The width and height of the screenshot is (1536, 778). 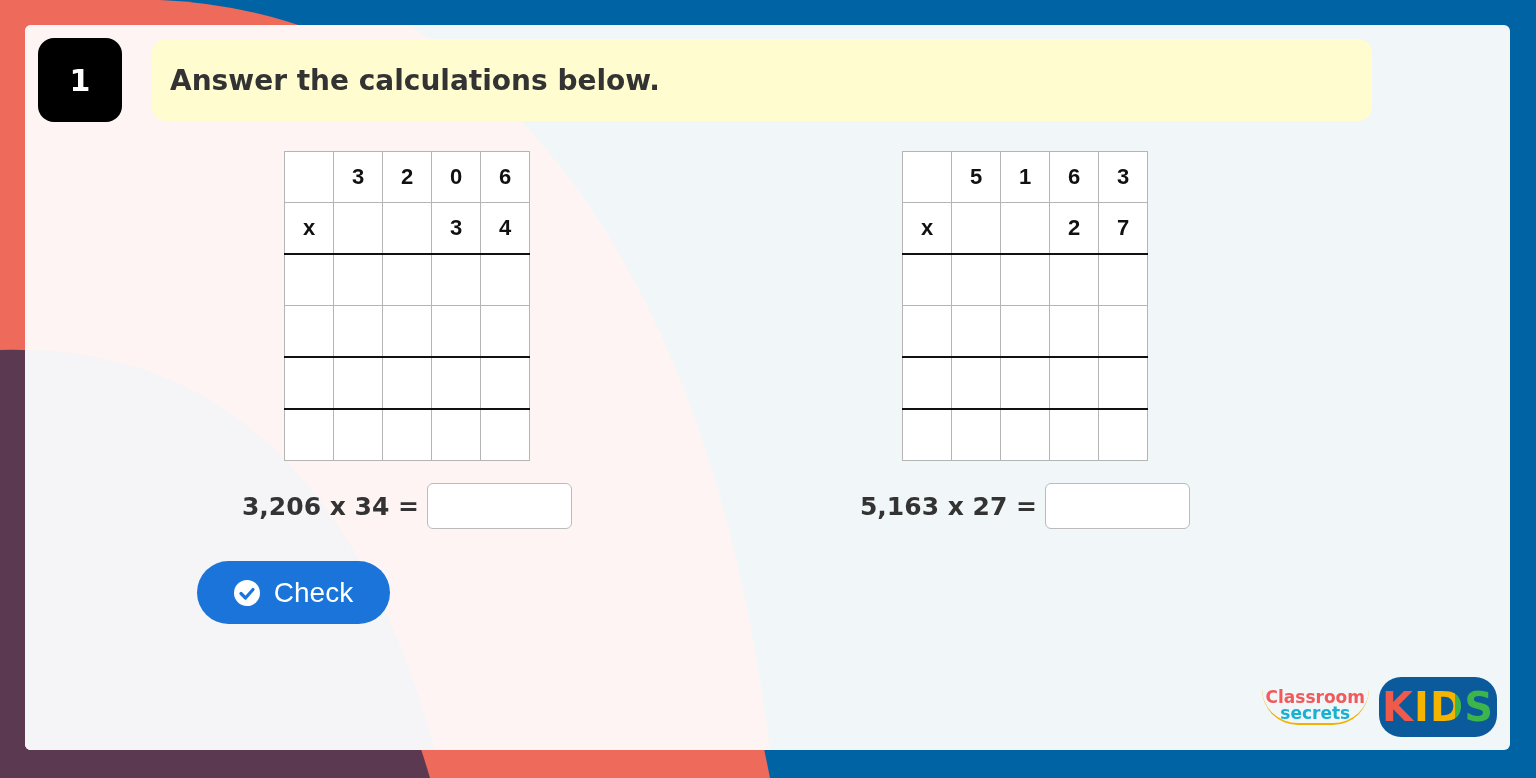 I want to click on equation-text: 5,163 x 27 =, so click(x=948, y=506).